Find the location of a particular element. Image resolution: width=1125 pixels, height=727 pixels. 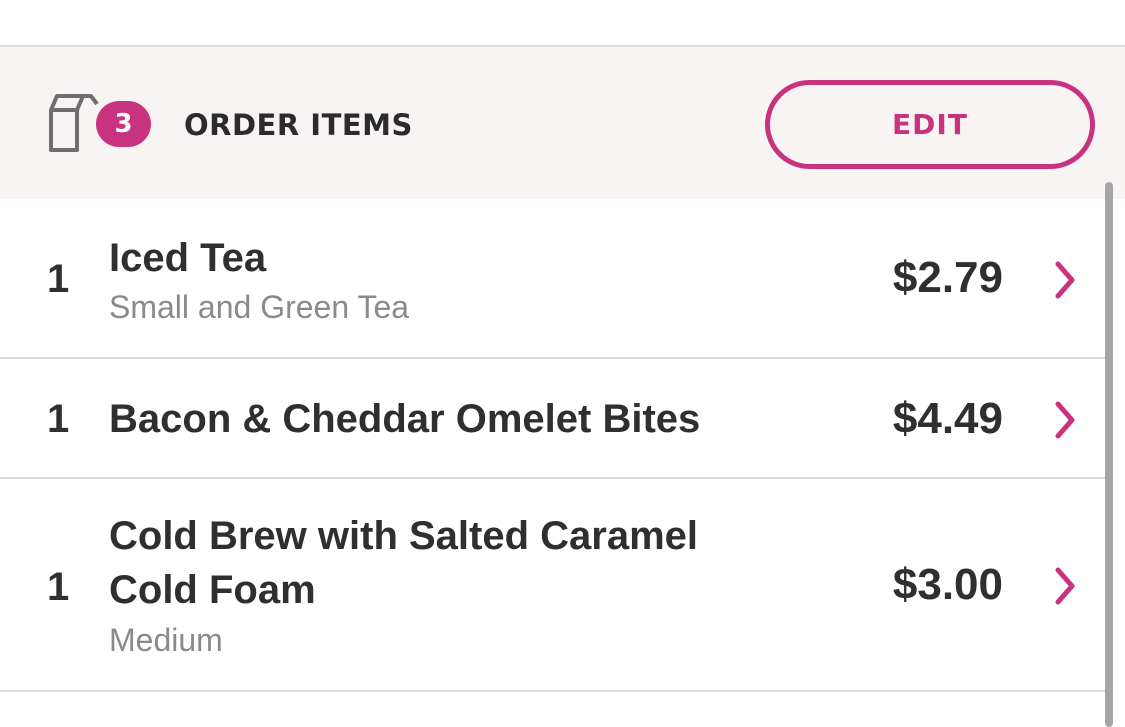

item-name: Cold Brew with Salted Caramel Cold Foam is located at coordinates (404, 563).